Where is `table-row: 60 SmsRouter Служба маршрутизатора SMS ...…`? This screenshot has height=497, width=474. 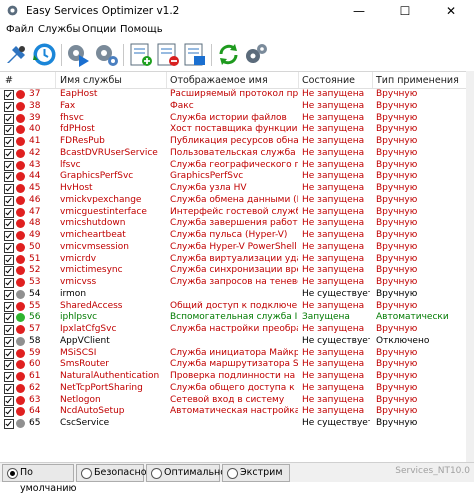
table-row: 60 SmsRouter Служба маршрутизатора SMS ...… is located at coordinates (237, 365).